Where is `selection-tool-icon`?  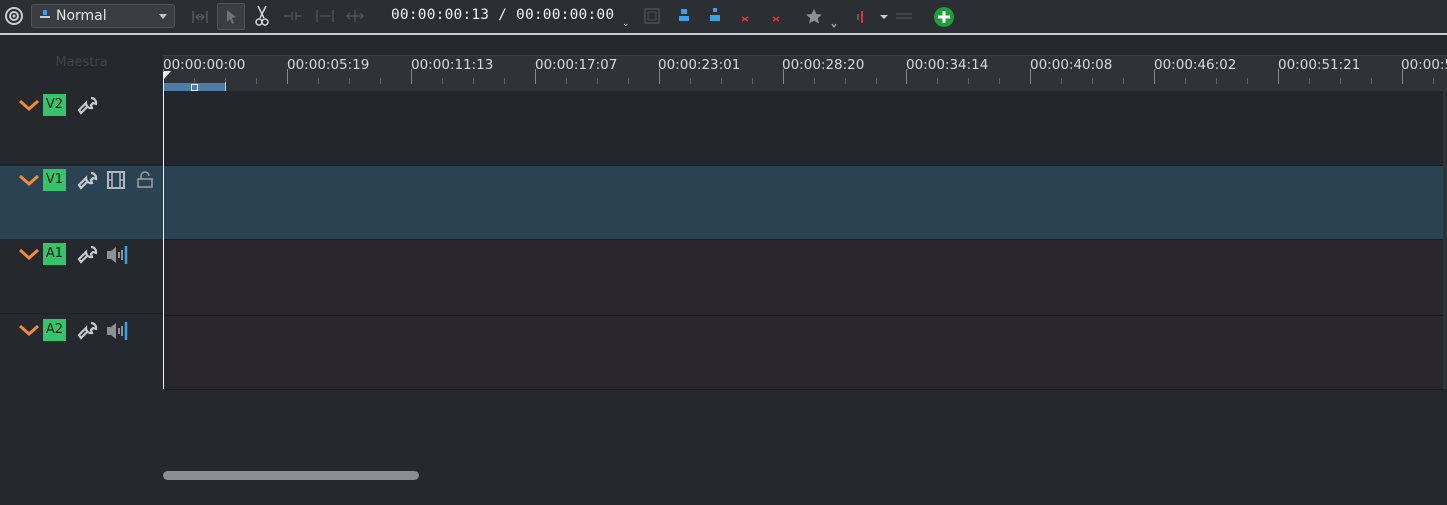 selection-tool-icon is located at coordinates (231, 16).